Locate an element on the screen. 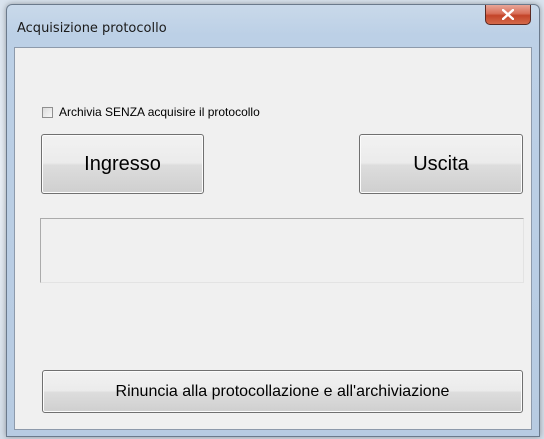  window-title: Acquisizione protocollo is located at coordinates (92, 28).